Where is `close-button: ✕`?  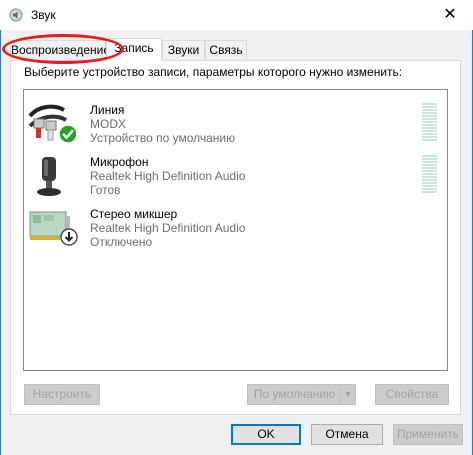
close-button: ✕ is located at coordinates (450, 15).